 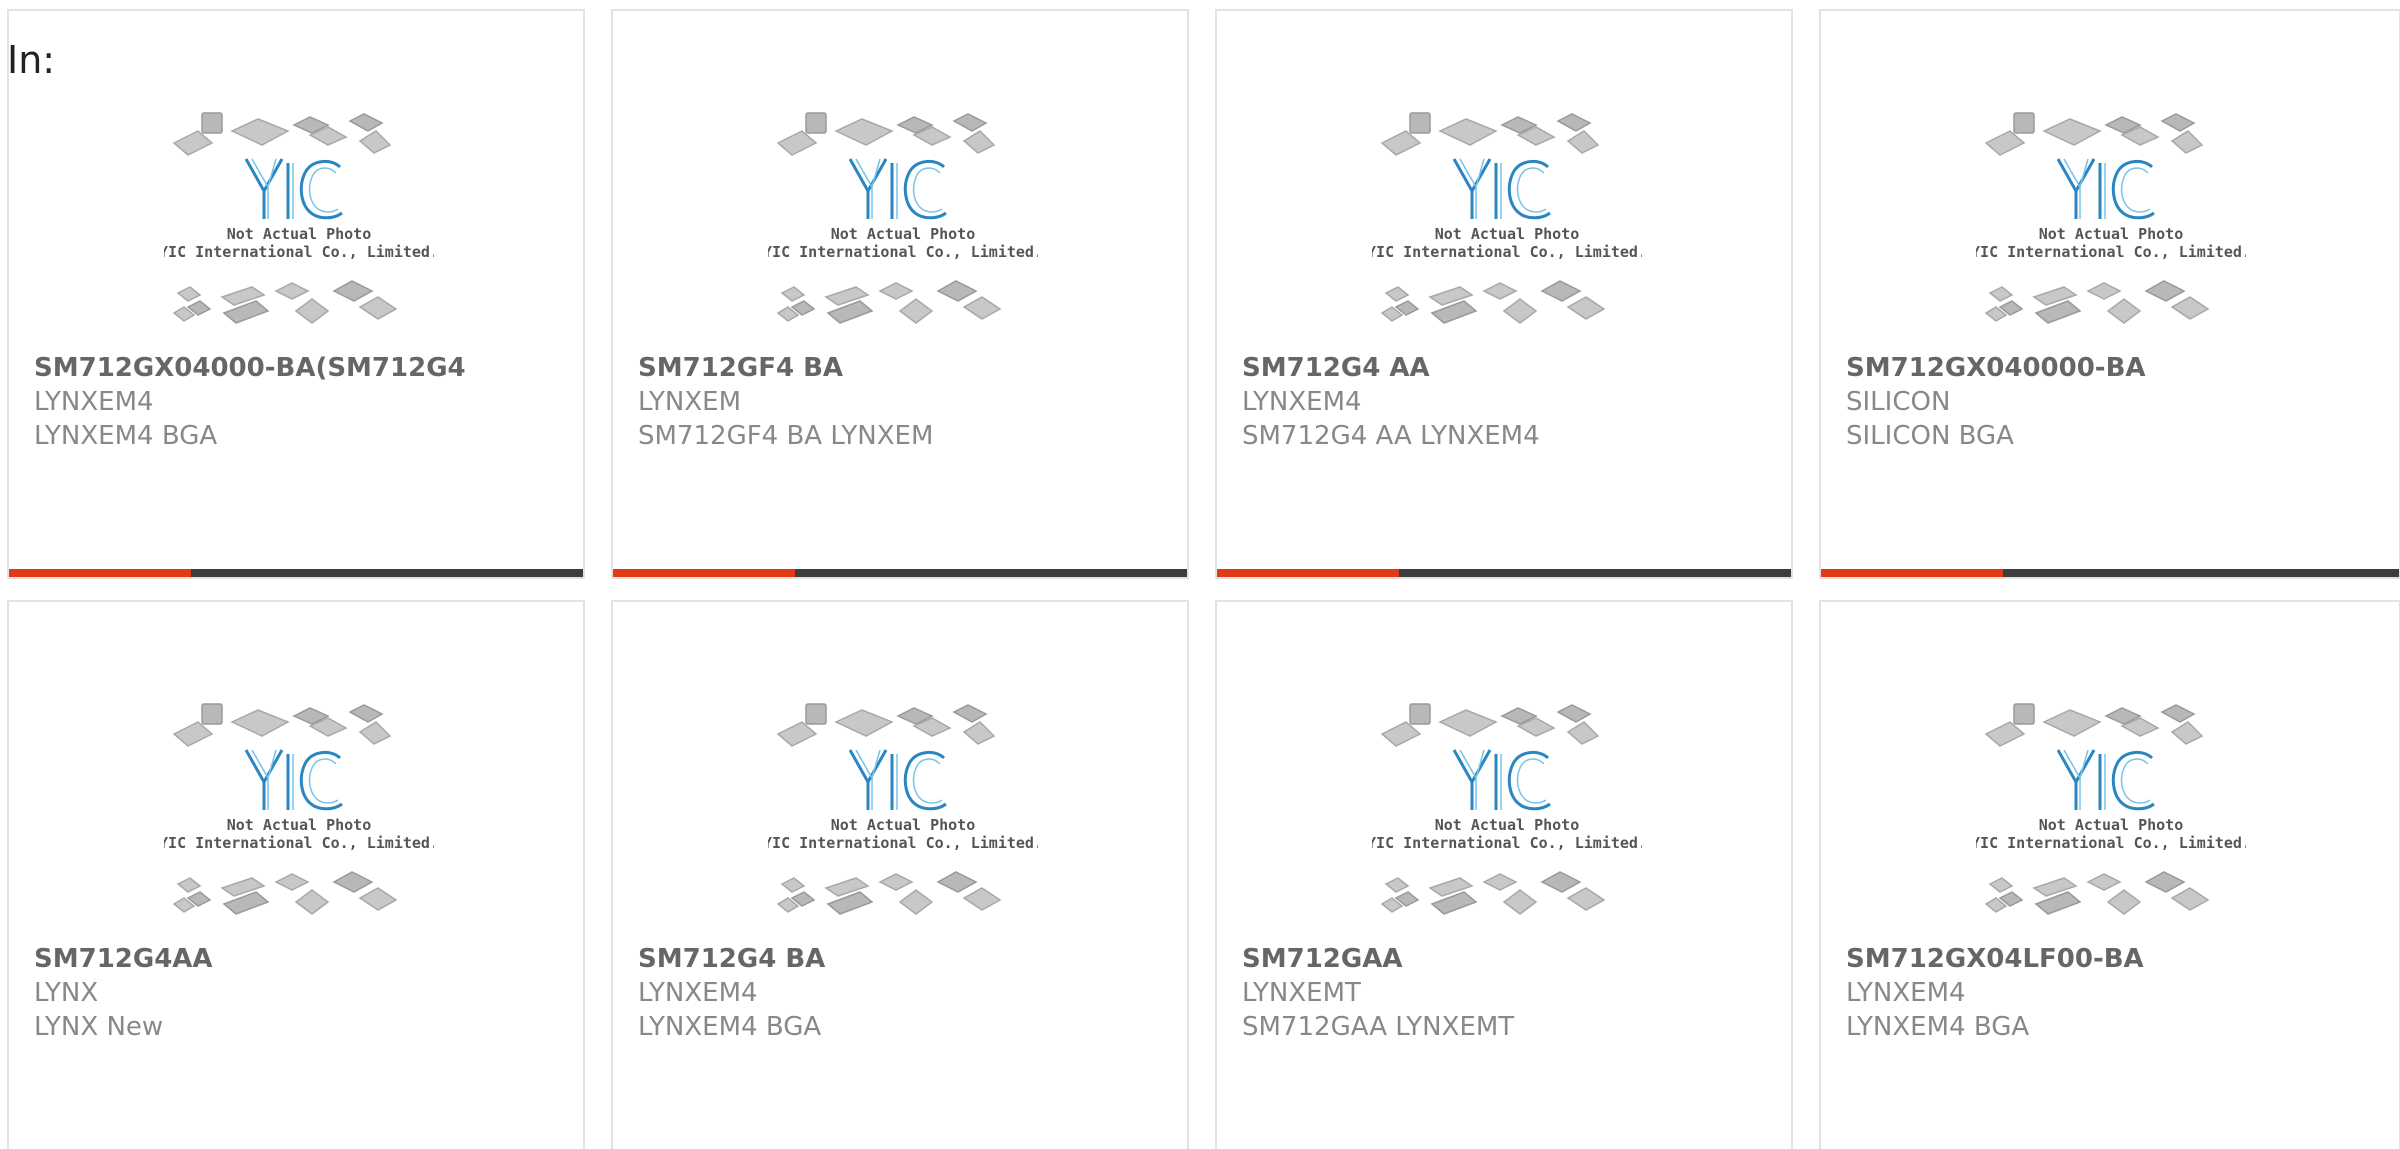 I want to click on product-brand: LYNXEM, so click(x=690, y=402).